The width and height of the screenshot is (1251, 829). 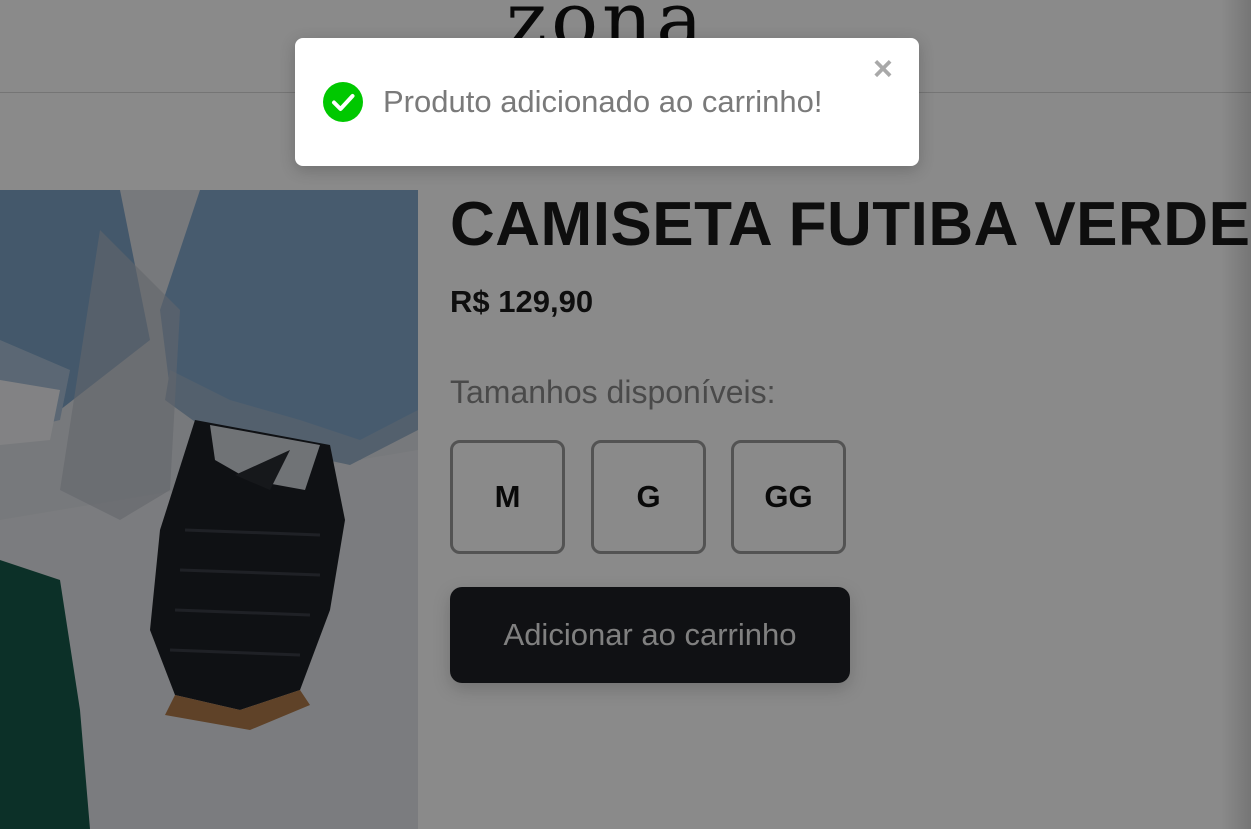 What do you see at coordinates (343, 102) in the screenshot?
I see `check-circle-icon` at bounding box center [343, 102].